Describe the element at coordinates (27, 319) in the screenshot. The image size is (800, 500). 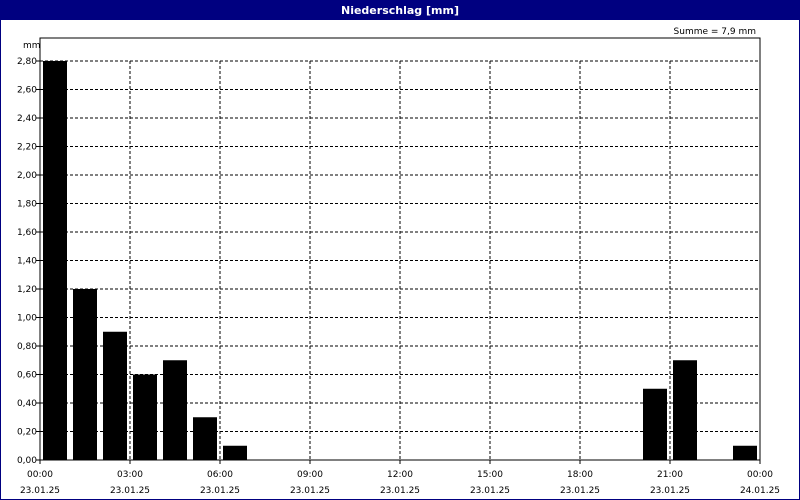
I see `y-tick-label: 1,00` at that location.